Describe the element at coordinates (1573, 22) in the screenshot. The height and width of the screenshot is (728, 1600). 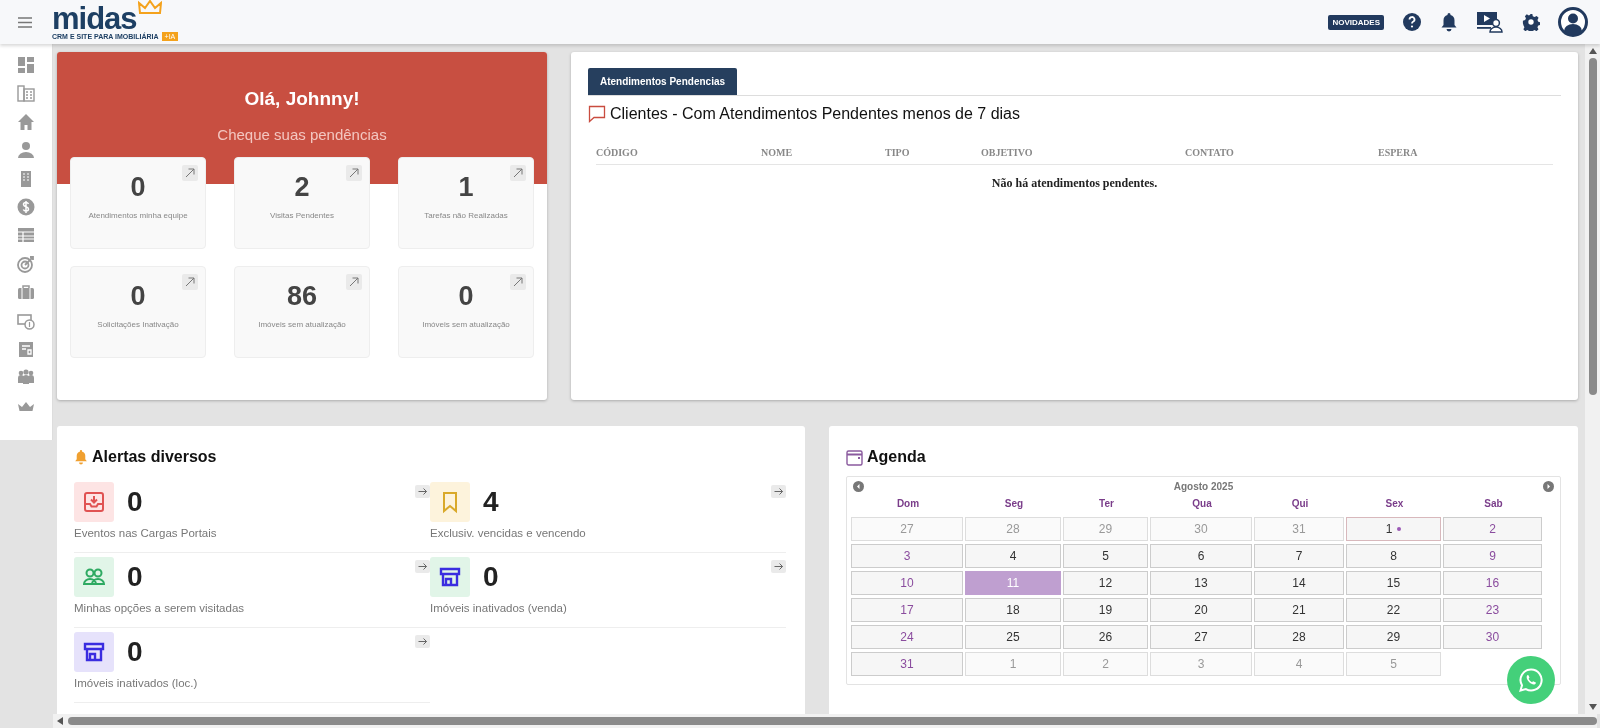
I see `avatar-icon` at that location.